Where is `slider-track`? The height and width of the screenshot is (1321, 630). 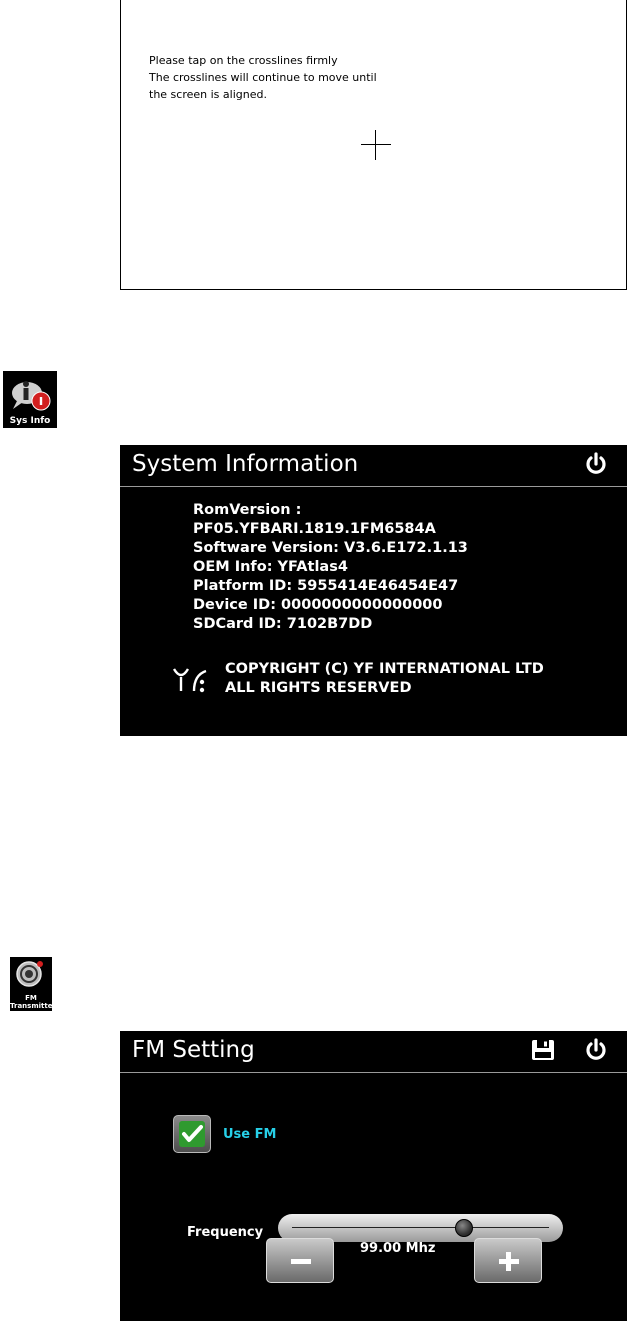
slider-track is located at coordinates (420, 1227).